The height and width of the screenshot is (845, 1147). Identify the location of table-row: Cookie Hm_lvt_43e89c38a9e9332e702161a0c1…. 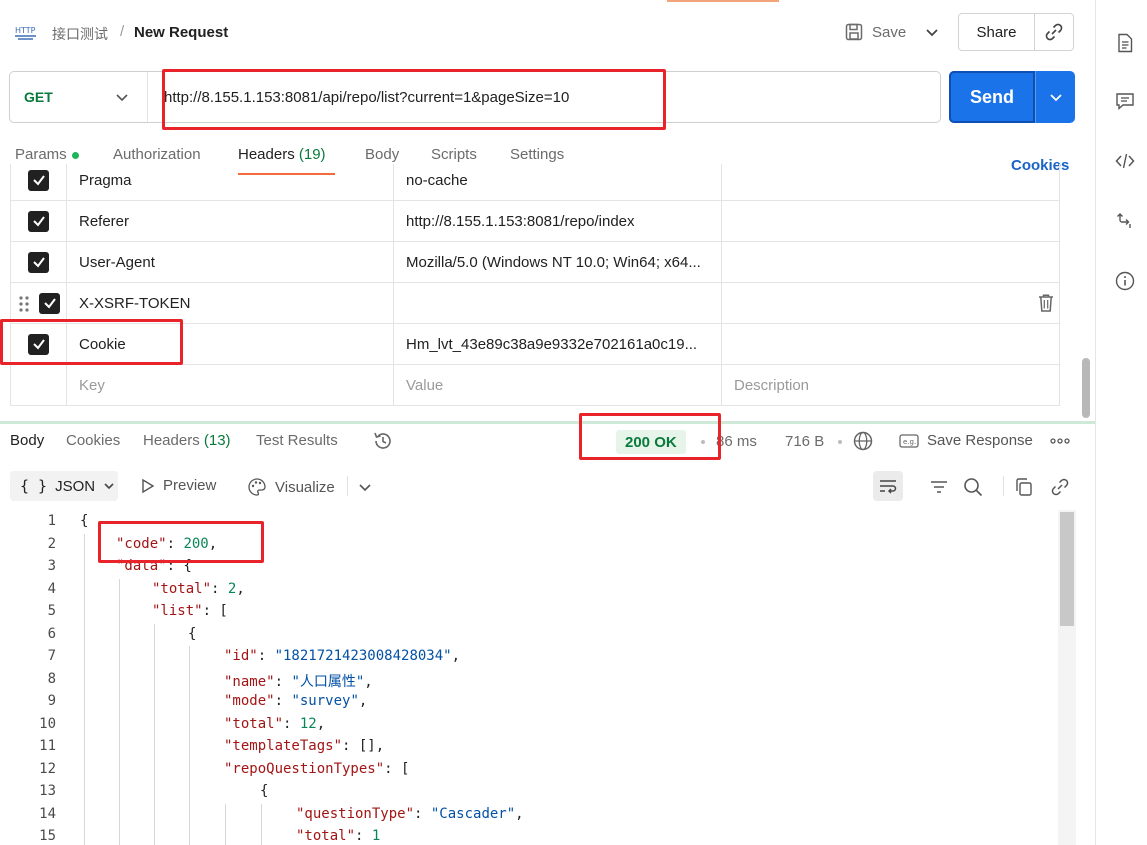
(535, 344).